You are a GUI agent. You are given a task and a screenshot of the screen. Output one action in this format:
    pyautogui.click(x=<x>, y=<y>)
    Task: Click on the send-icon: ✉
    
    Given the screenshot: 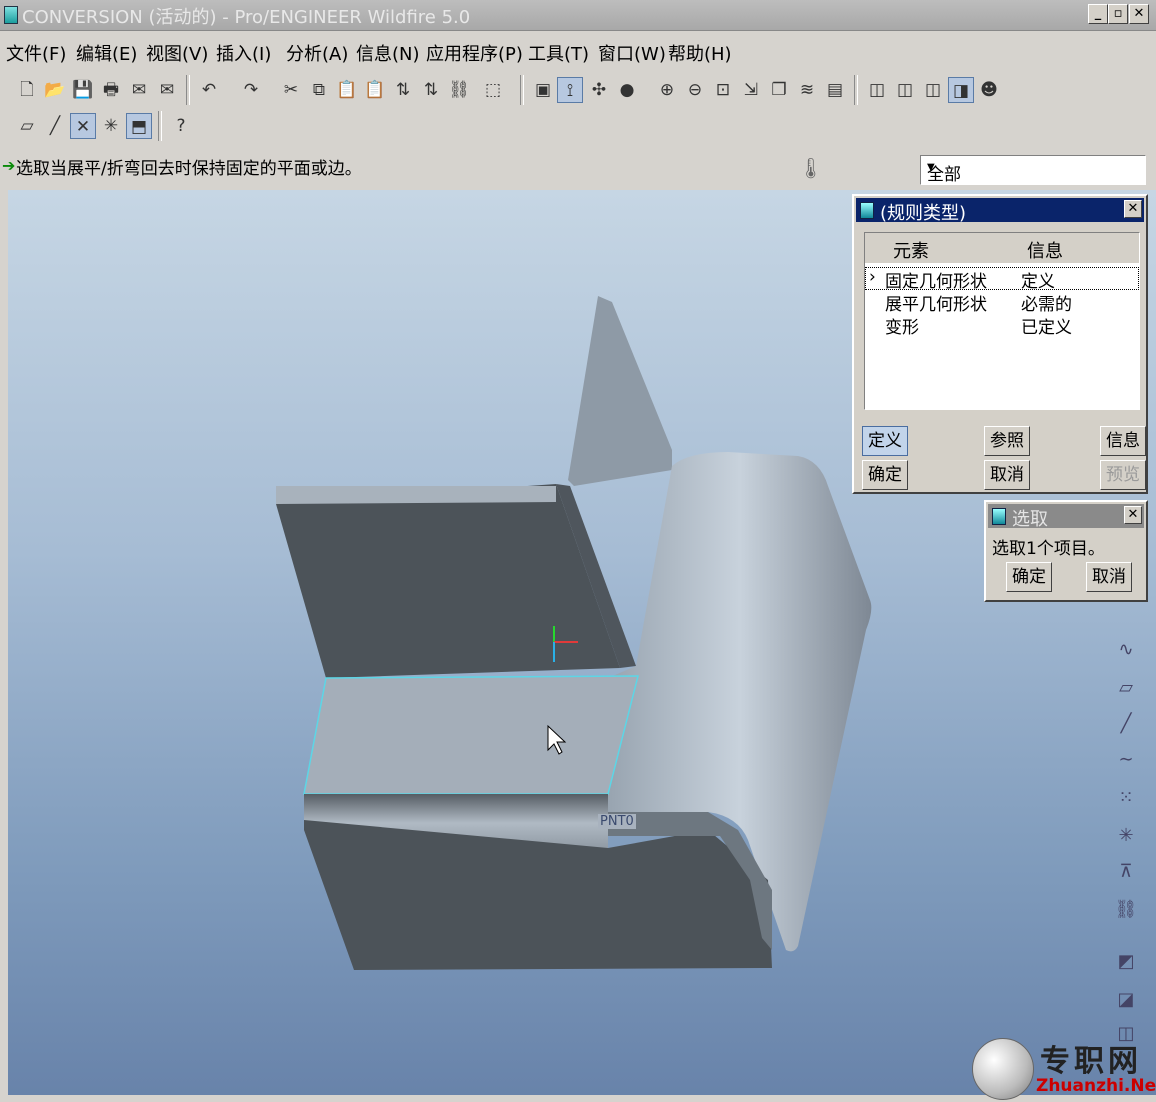 What is the action you would take?
    pyautogui.click(x=139, y=90)
    